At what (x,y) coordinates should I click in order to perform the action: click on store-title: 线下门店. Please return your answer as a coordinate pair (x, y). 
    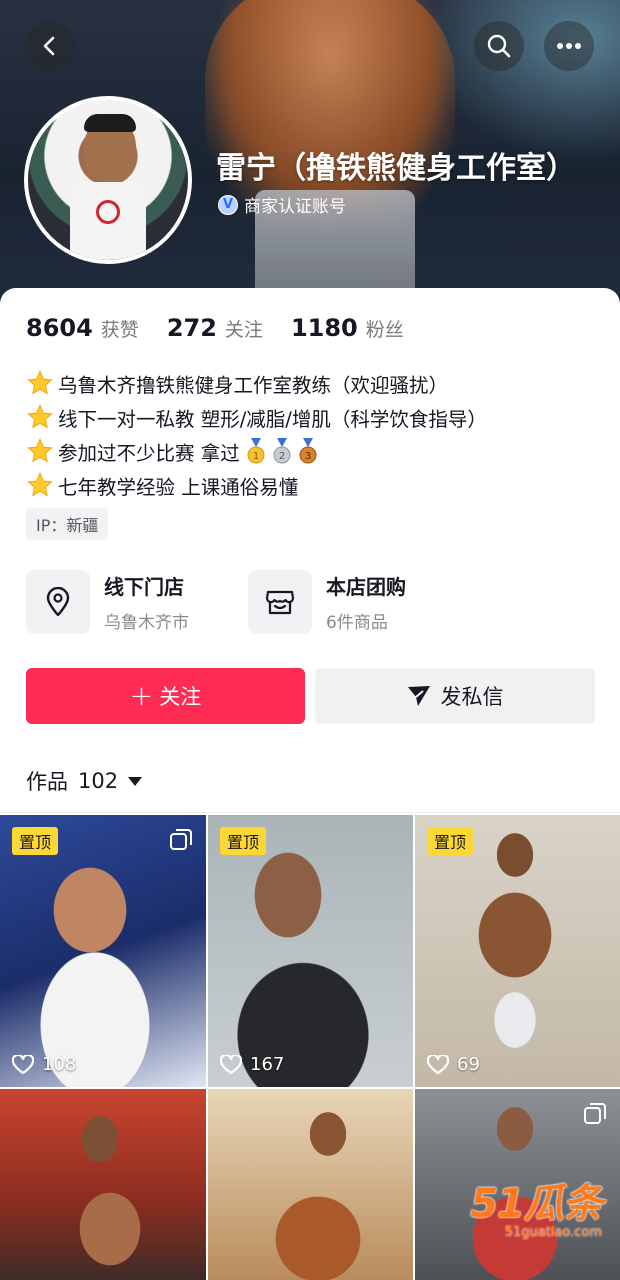
    Looking at the image, I should click on (144, 587).